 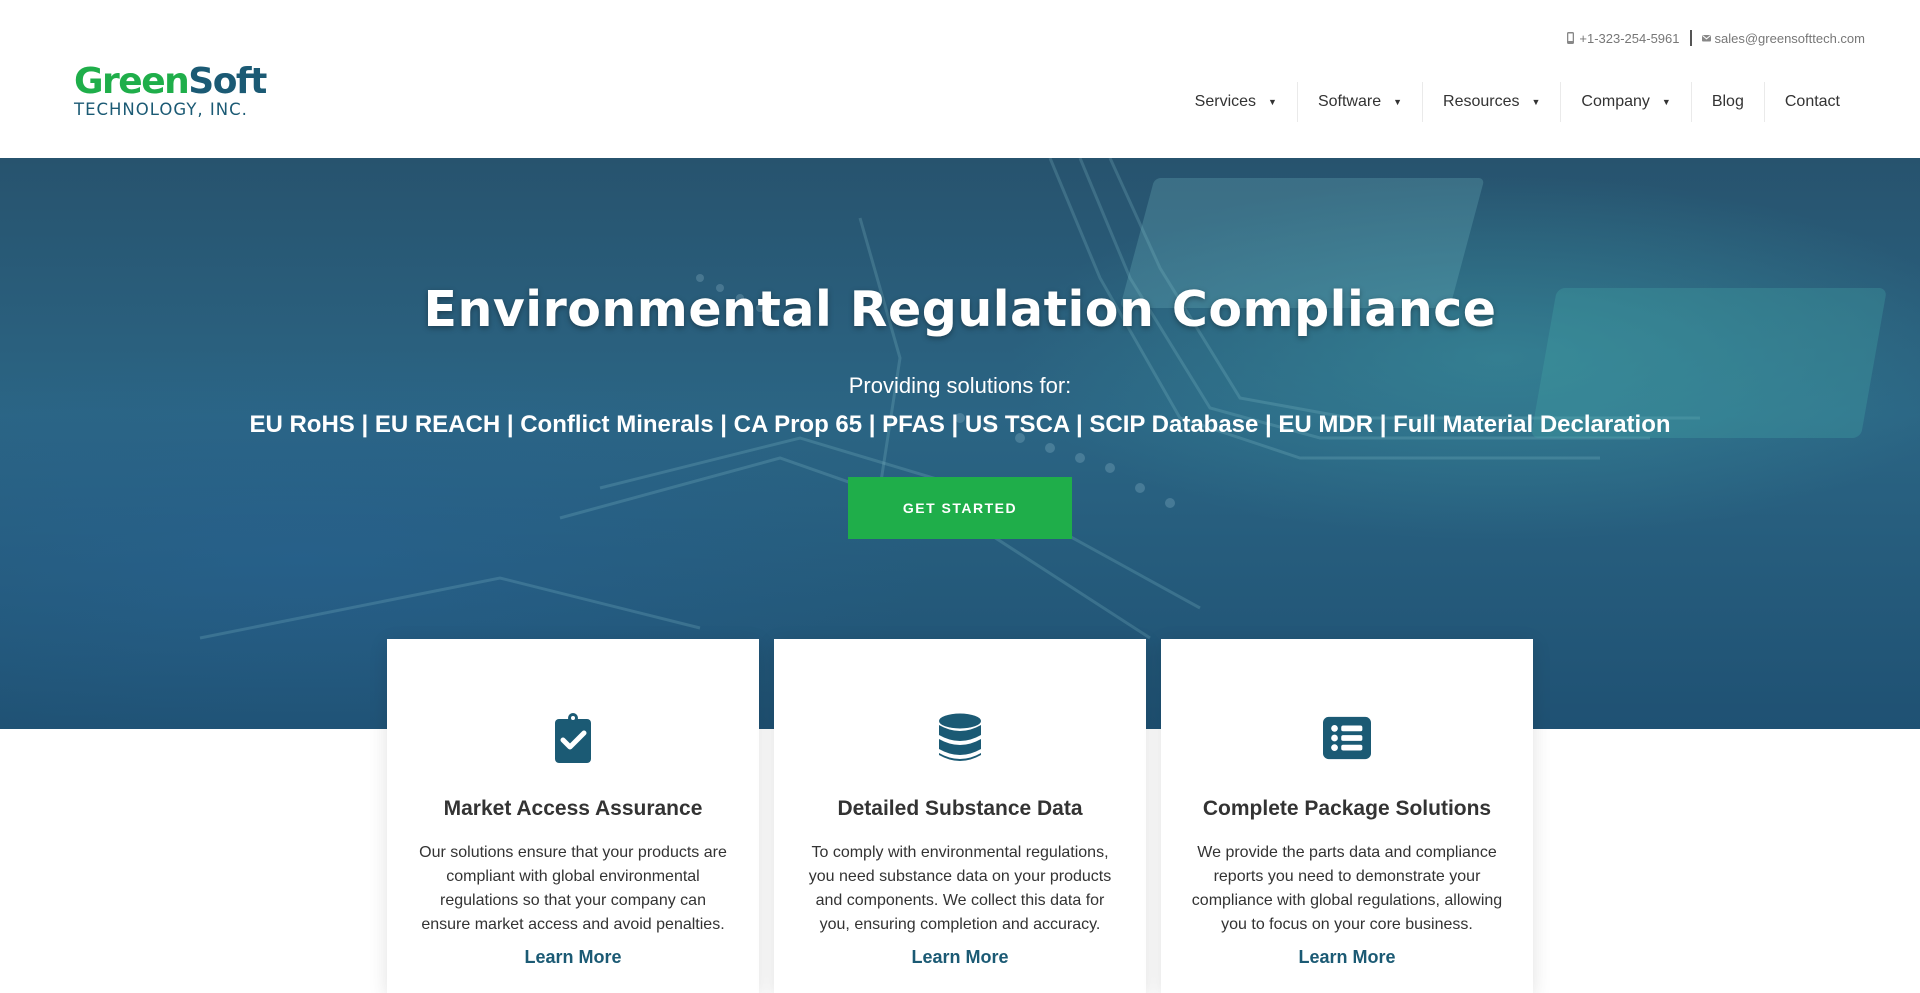 What do you see at coordinates (1706, 38) in the screenshot?
I see `envelope-icon` at bounding box center [1706, 38].